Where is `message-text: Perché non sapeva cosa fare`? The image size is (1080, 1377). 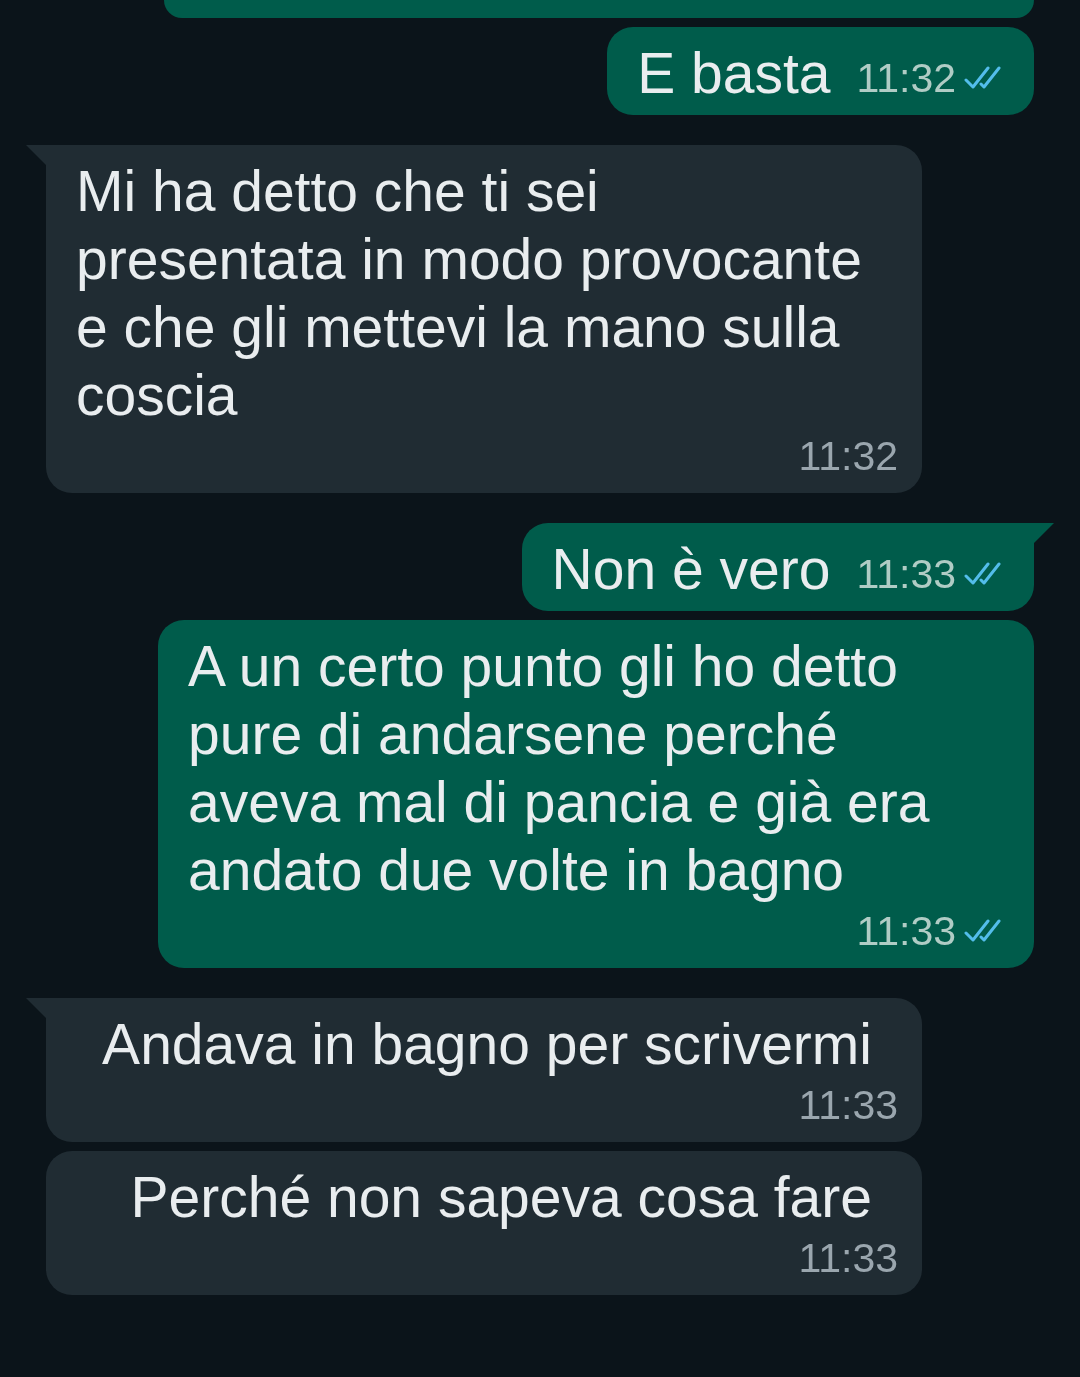
message-text: Perché non sapeva cosa fare is located at coordinates (501, 1197).